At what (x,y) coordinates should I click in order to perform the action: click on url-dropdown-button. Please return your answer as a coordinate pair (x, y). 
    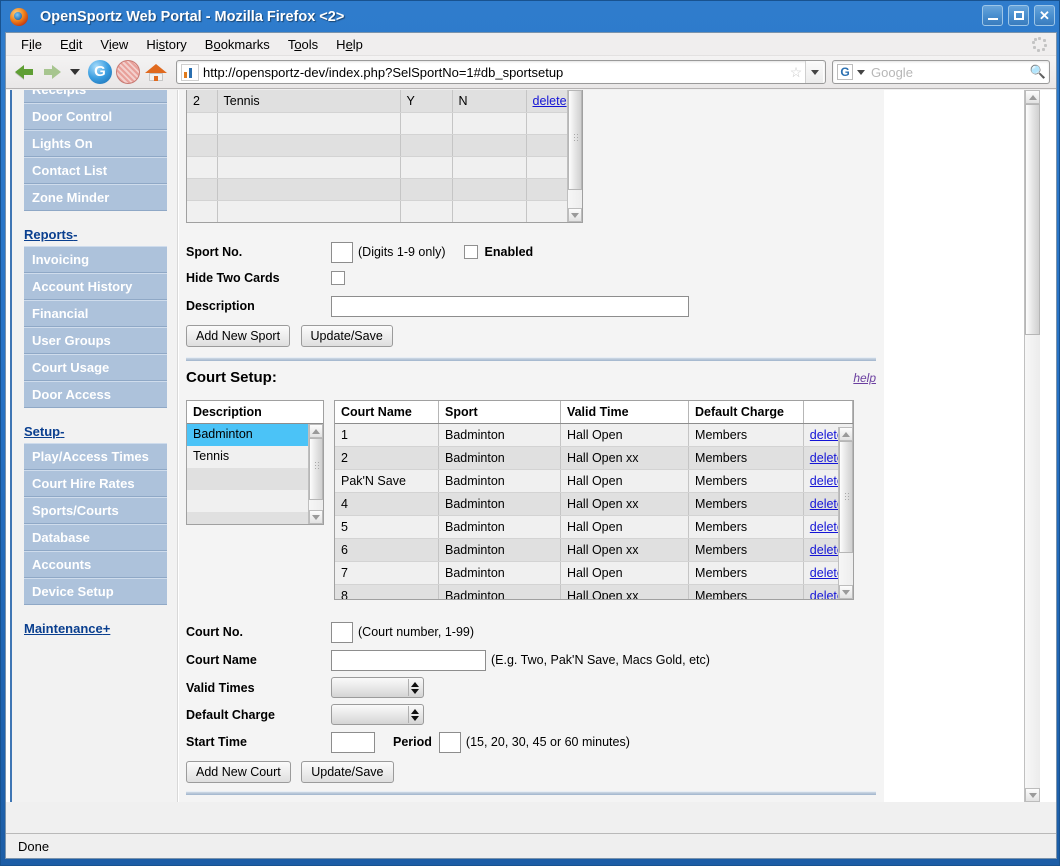
    Looking at the image, I should click on (814, 72).